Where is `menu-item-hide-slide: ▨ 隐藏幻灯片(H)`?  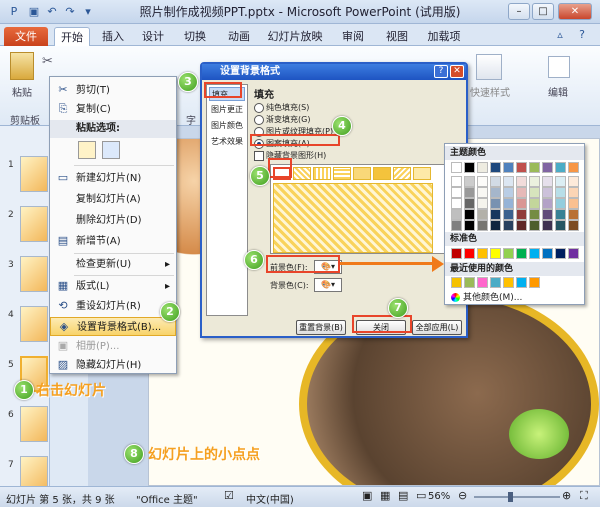
menu-item-hide-slide: ▨ 隐藏幻灯片(H) is located at coordinates (113, 365).